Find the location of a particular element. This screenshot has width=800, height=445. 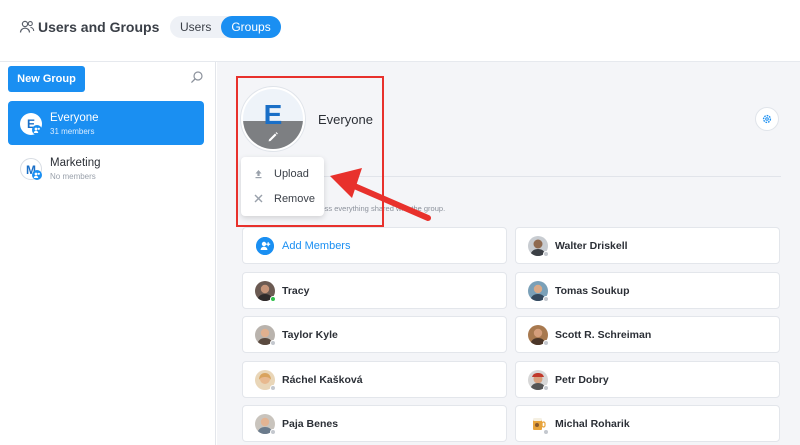

add-user-icon is located at coordinates (265, 246).